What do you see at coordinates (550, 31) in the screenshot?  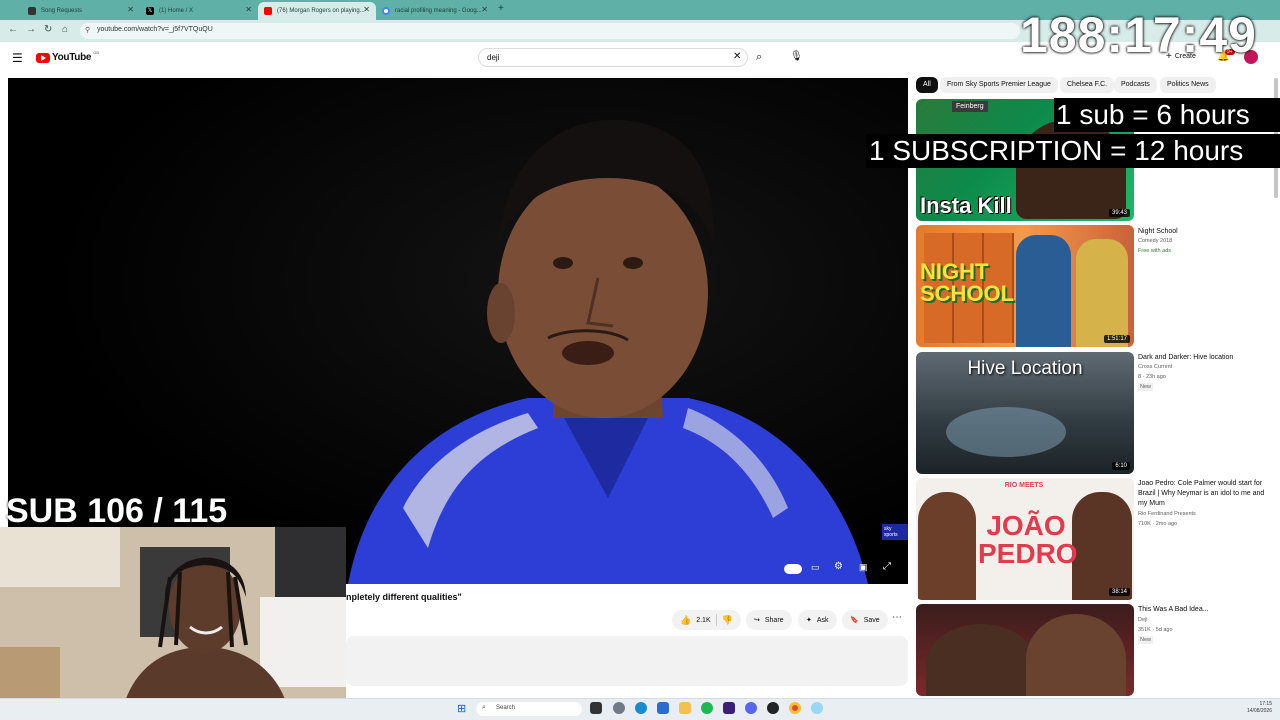 I see `url-field: ⚲ youtube.com/watch?v=_j5f7VTQuQU` at bounding box center [550, 31].